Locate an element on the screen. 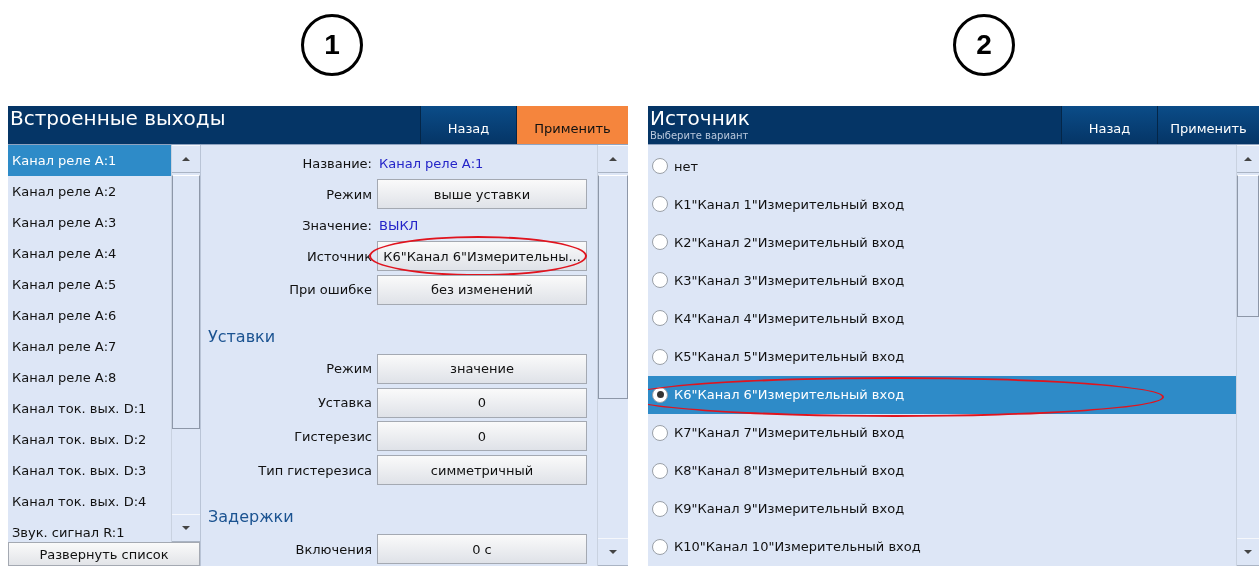  radio-option: К7"Канал 7"Измерительный вход is located at coordinates (942, 432).